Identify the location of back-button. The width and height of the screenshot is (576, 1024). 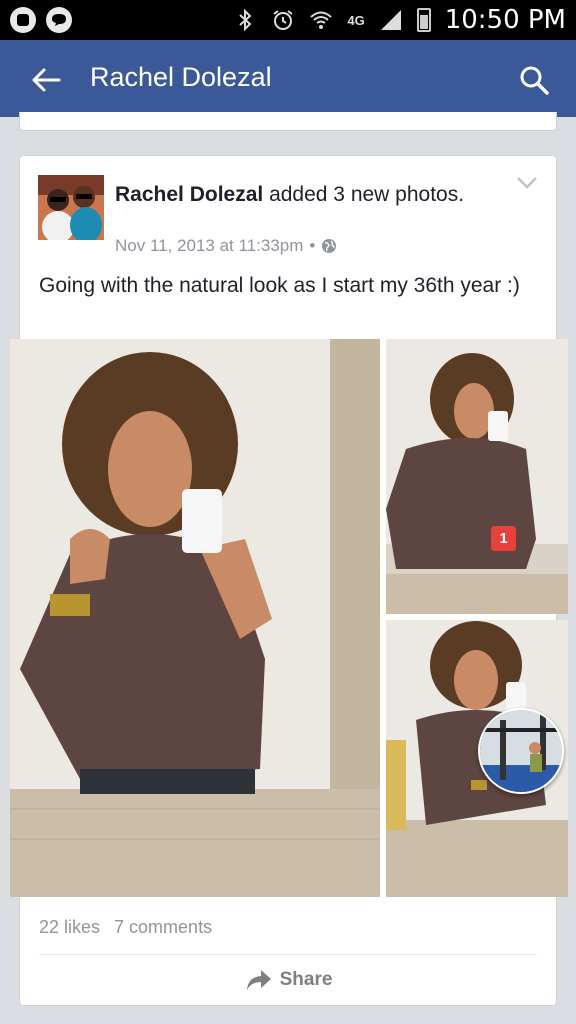
(46, 80).